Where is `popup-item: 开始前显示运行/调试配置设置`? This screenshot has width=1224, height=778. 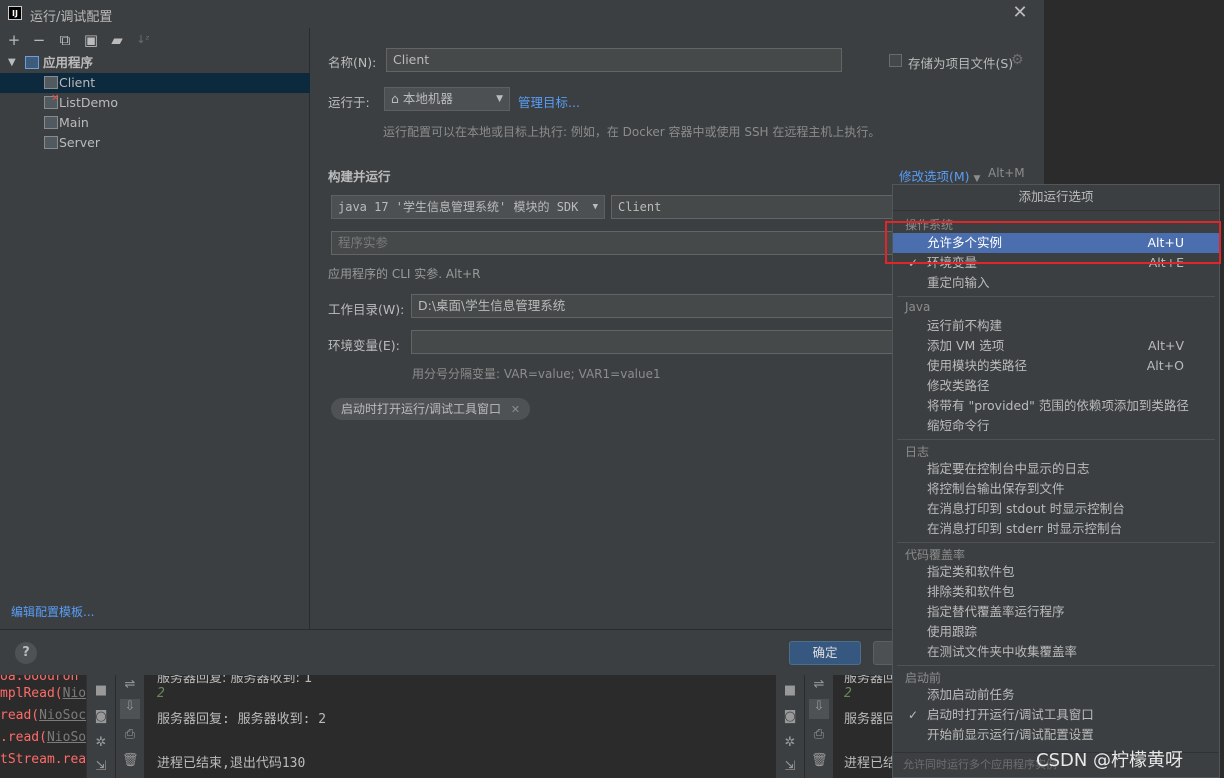 popup-item: 开始前显示运行/调试配置设置 is located at coordinates (1056, 735).